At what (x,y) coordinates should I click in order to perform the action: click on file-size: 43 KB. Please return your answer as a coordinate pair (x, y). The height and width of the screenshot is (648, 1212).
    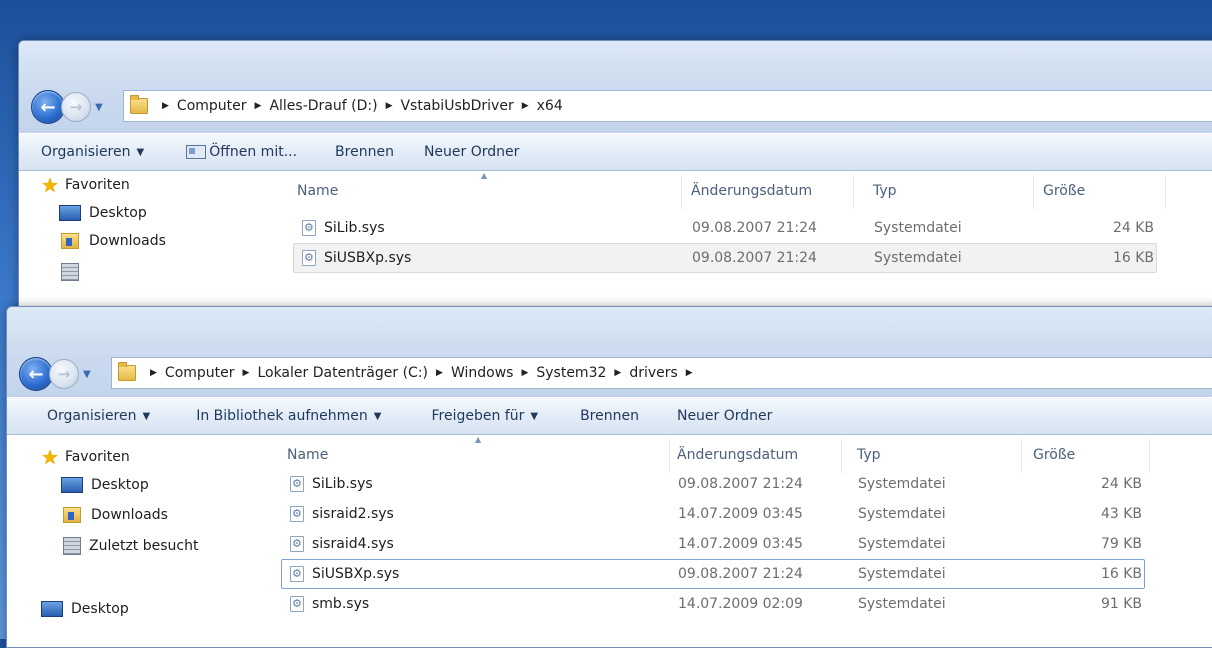
    Looking at the image, I should click on (1121, 514).